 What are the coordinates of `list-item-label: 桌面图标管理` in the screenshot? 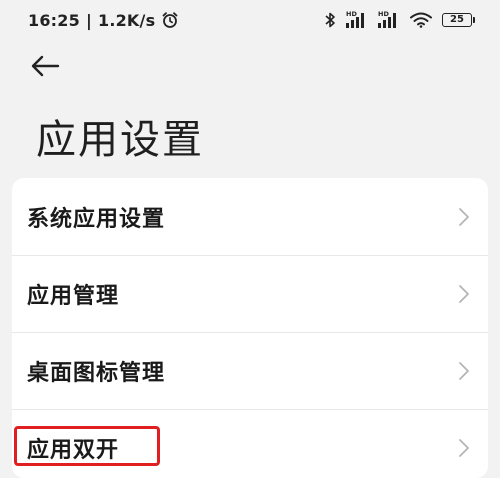 It's located at (96, 373).